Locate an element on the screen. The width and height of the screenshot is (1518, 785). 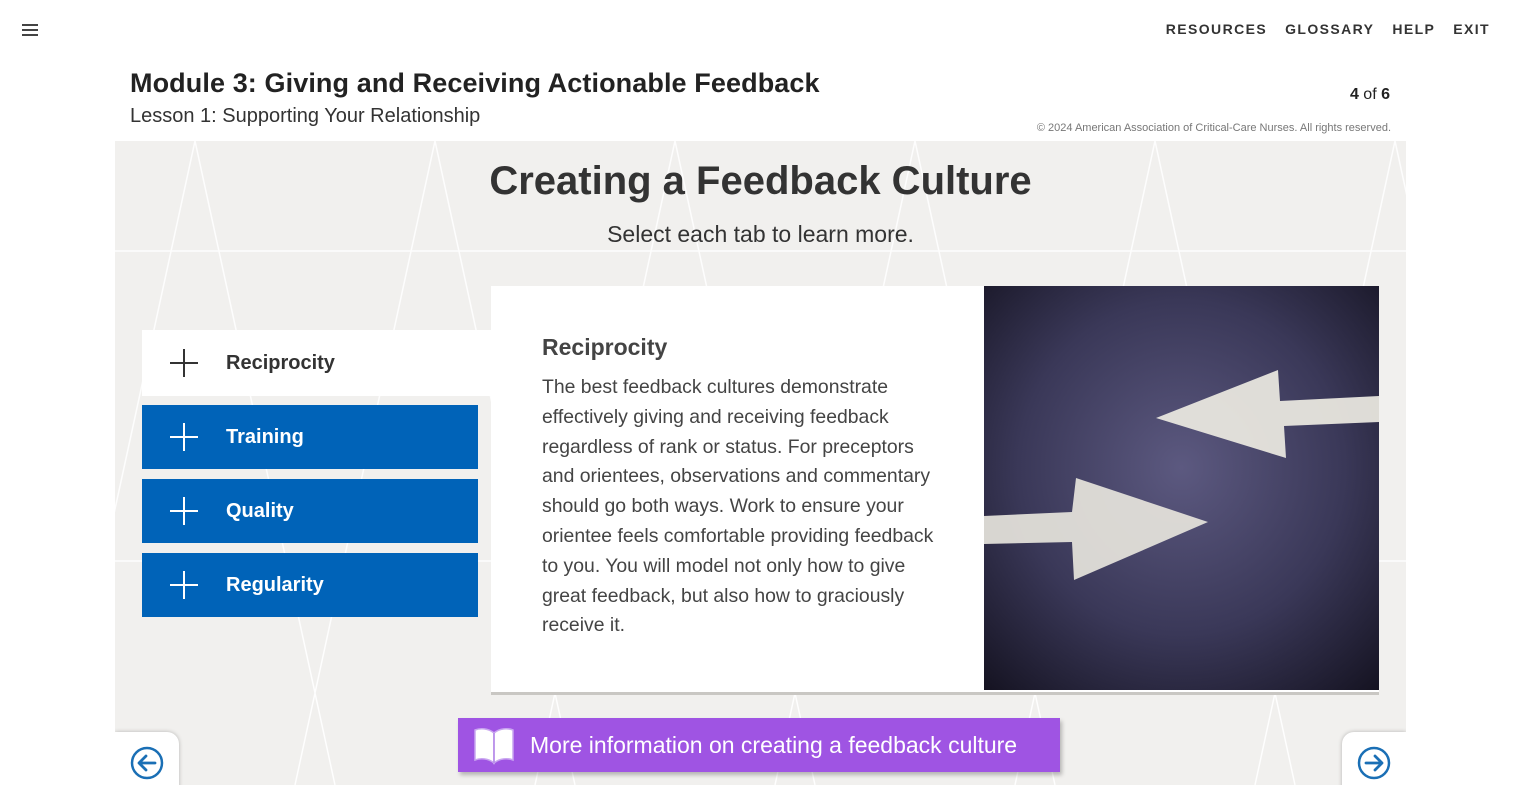
hamburger-menu-icon is located at coordinates (33, 32).